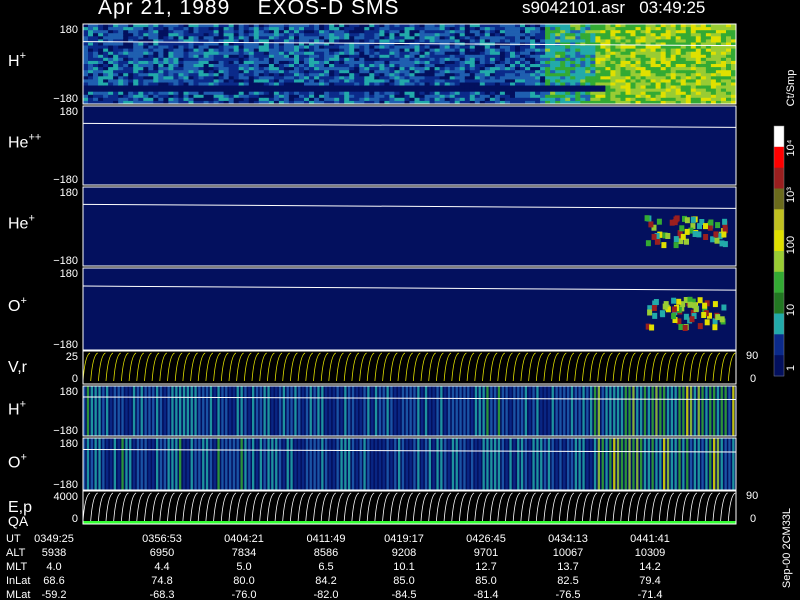  What do you see at coordinates (34, 138) in the screenshot?
I see `panel-label-sup: ++` at bounding box center [34, 138].